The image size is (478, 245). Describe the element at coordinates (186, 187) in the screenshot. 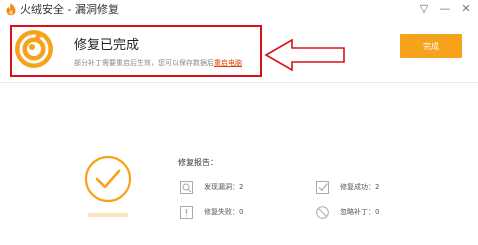

I see `search-document-icon` at that location.